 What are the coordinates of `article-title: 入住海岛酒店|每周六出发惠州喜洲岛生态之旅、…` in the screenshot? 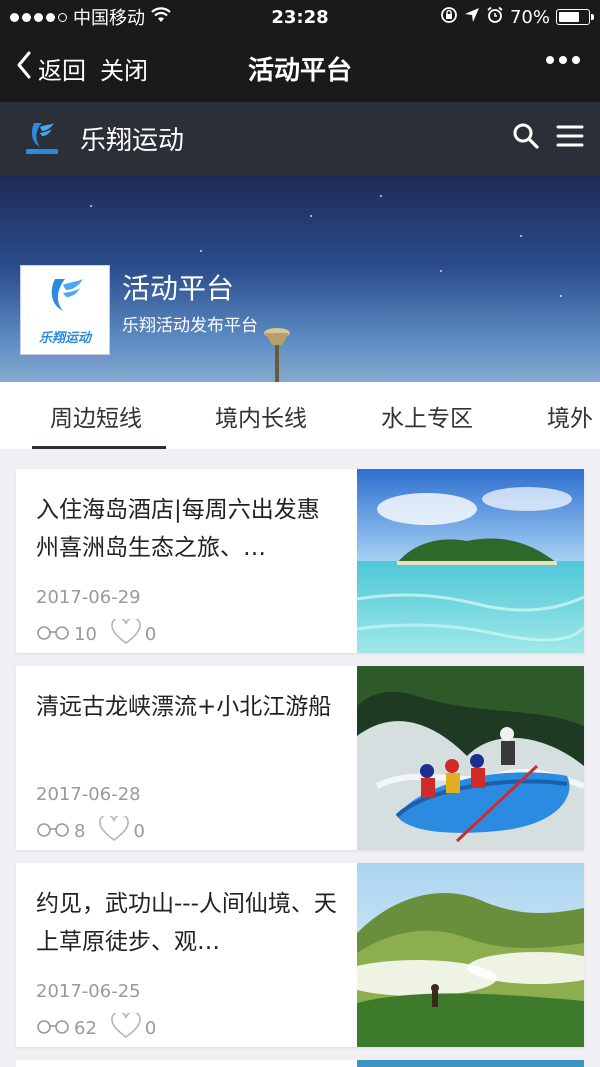 It's located at (178, 529).